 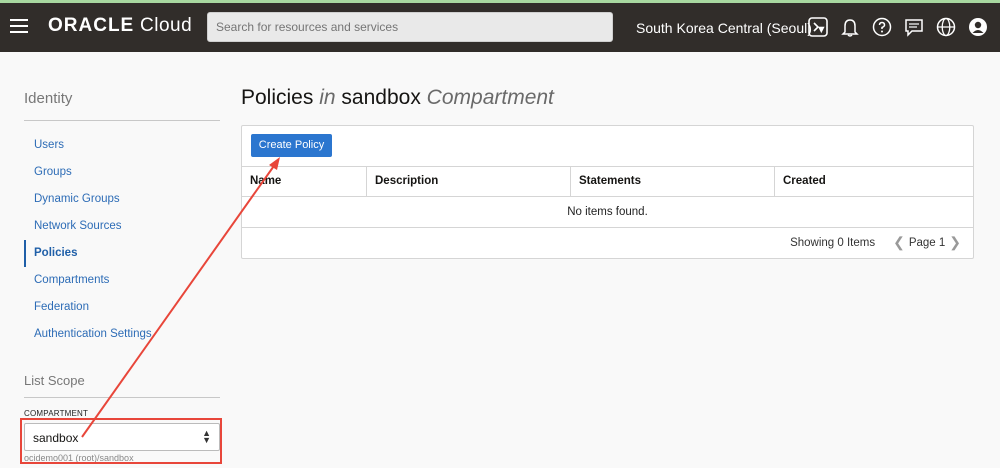 What do you see at coordinates (607, 213) in the screenshot?
I see `empty-state-message: No items found.` at bounding box center [607, 213].